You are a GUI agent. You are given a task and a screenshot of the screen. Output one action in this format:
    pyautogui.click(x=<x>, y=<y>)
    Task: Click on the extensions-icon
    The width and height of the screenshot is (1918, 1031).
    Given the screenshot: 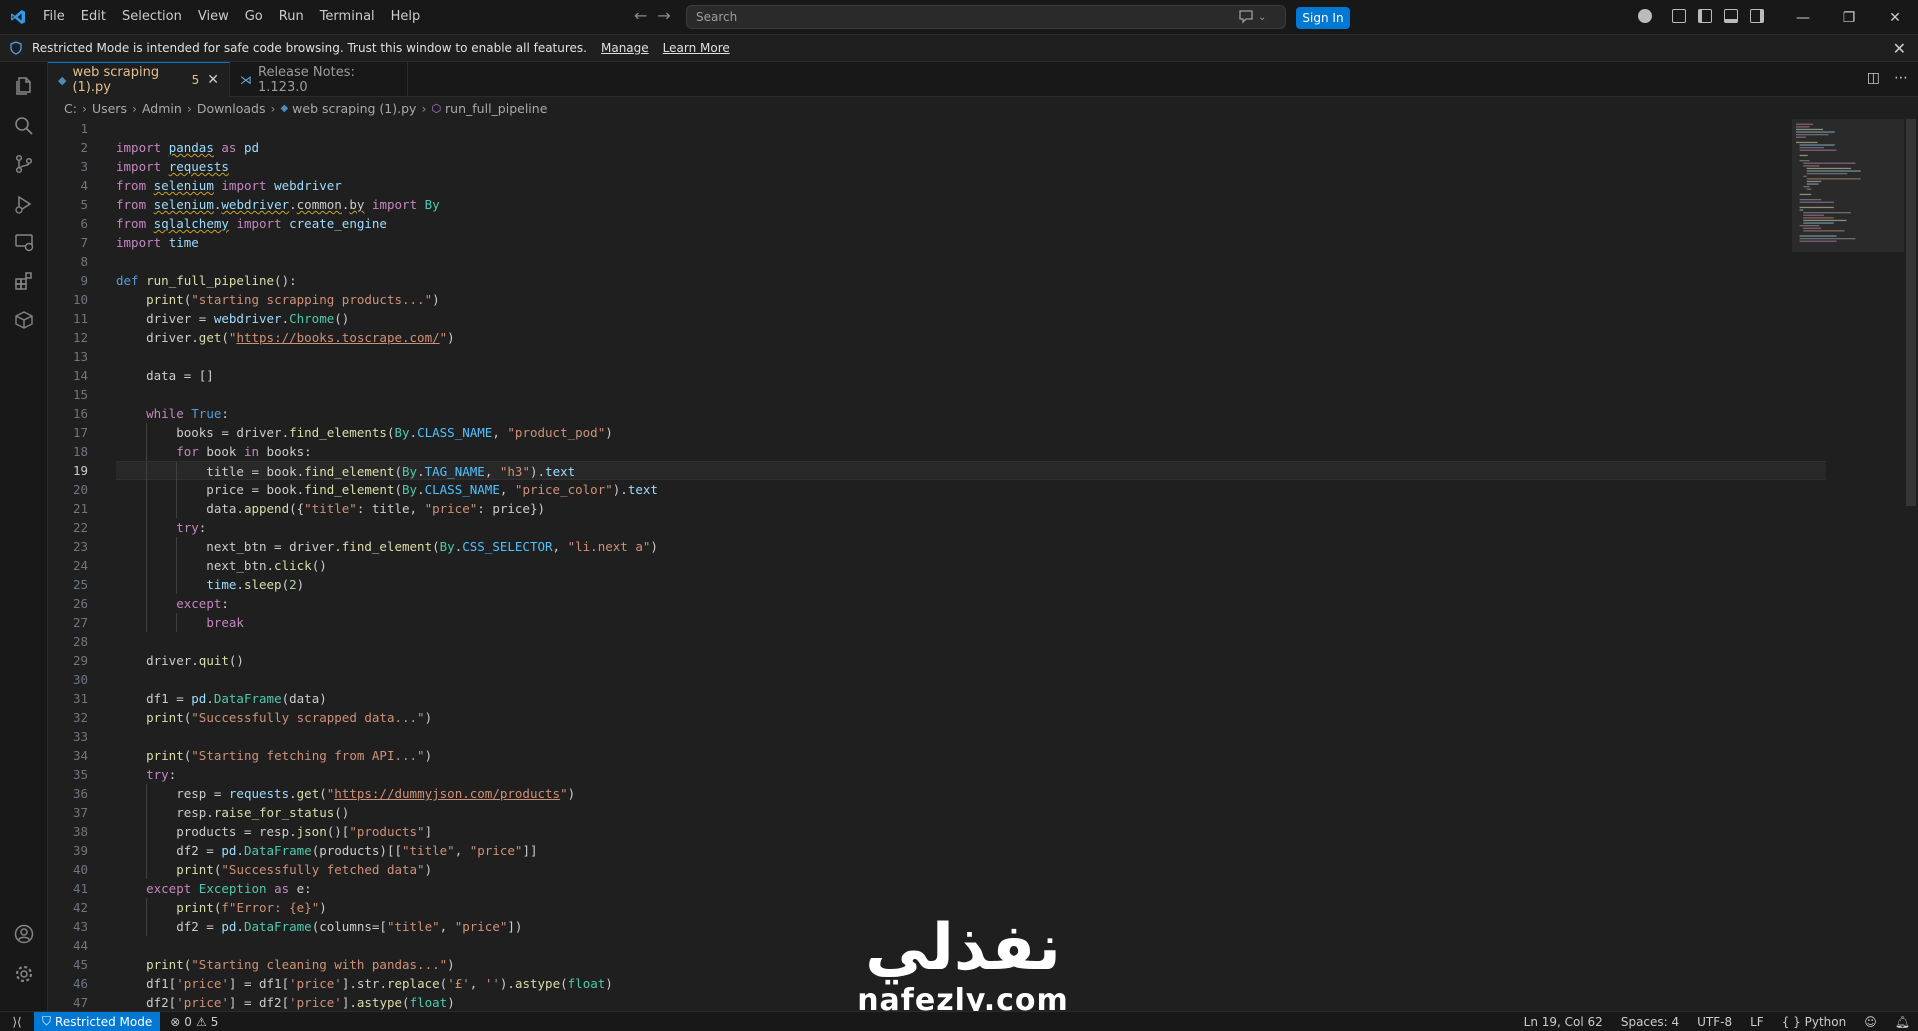 What is the action you would take?
    pyautogui.click(x=24, y=281)
    